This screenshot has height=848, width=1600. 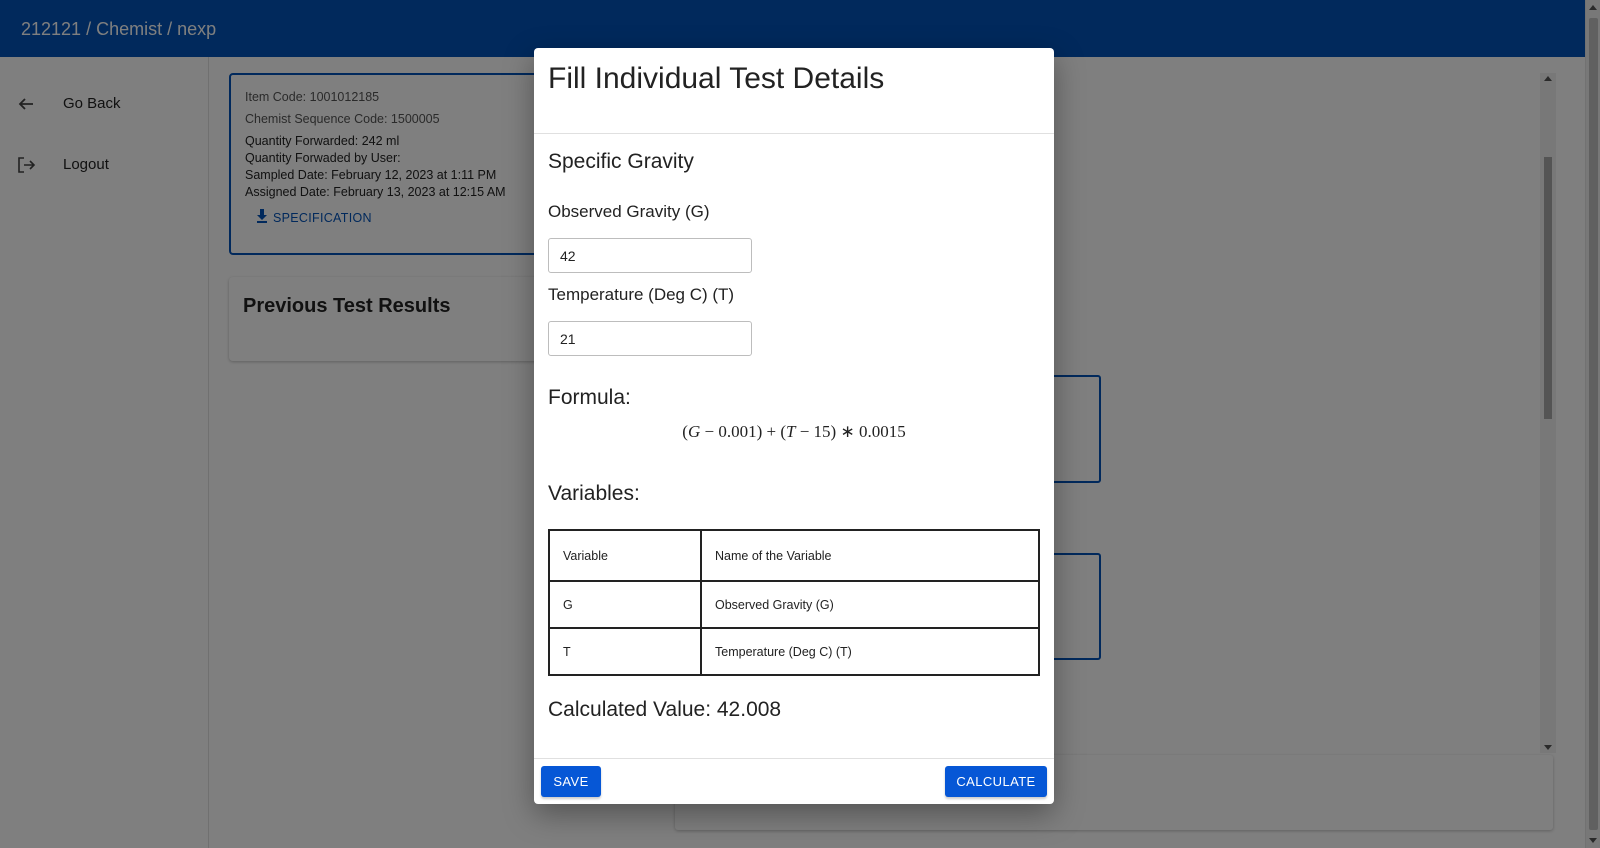 I want to click on calculate-button: CALCULATE, so click(x=996, y=781).